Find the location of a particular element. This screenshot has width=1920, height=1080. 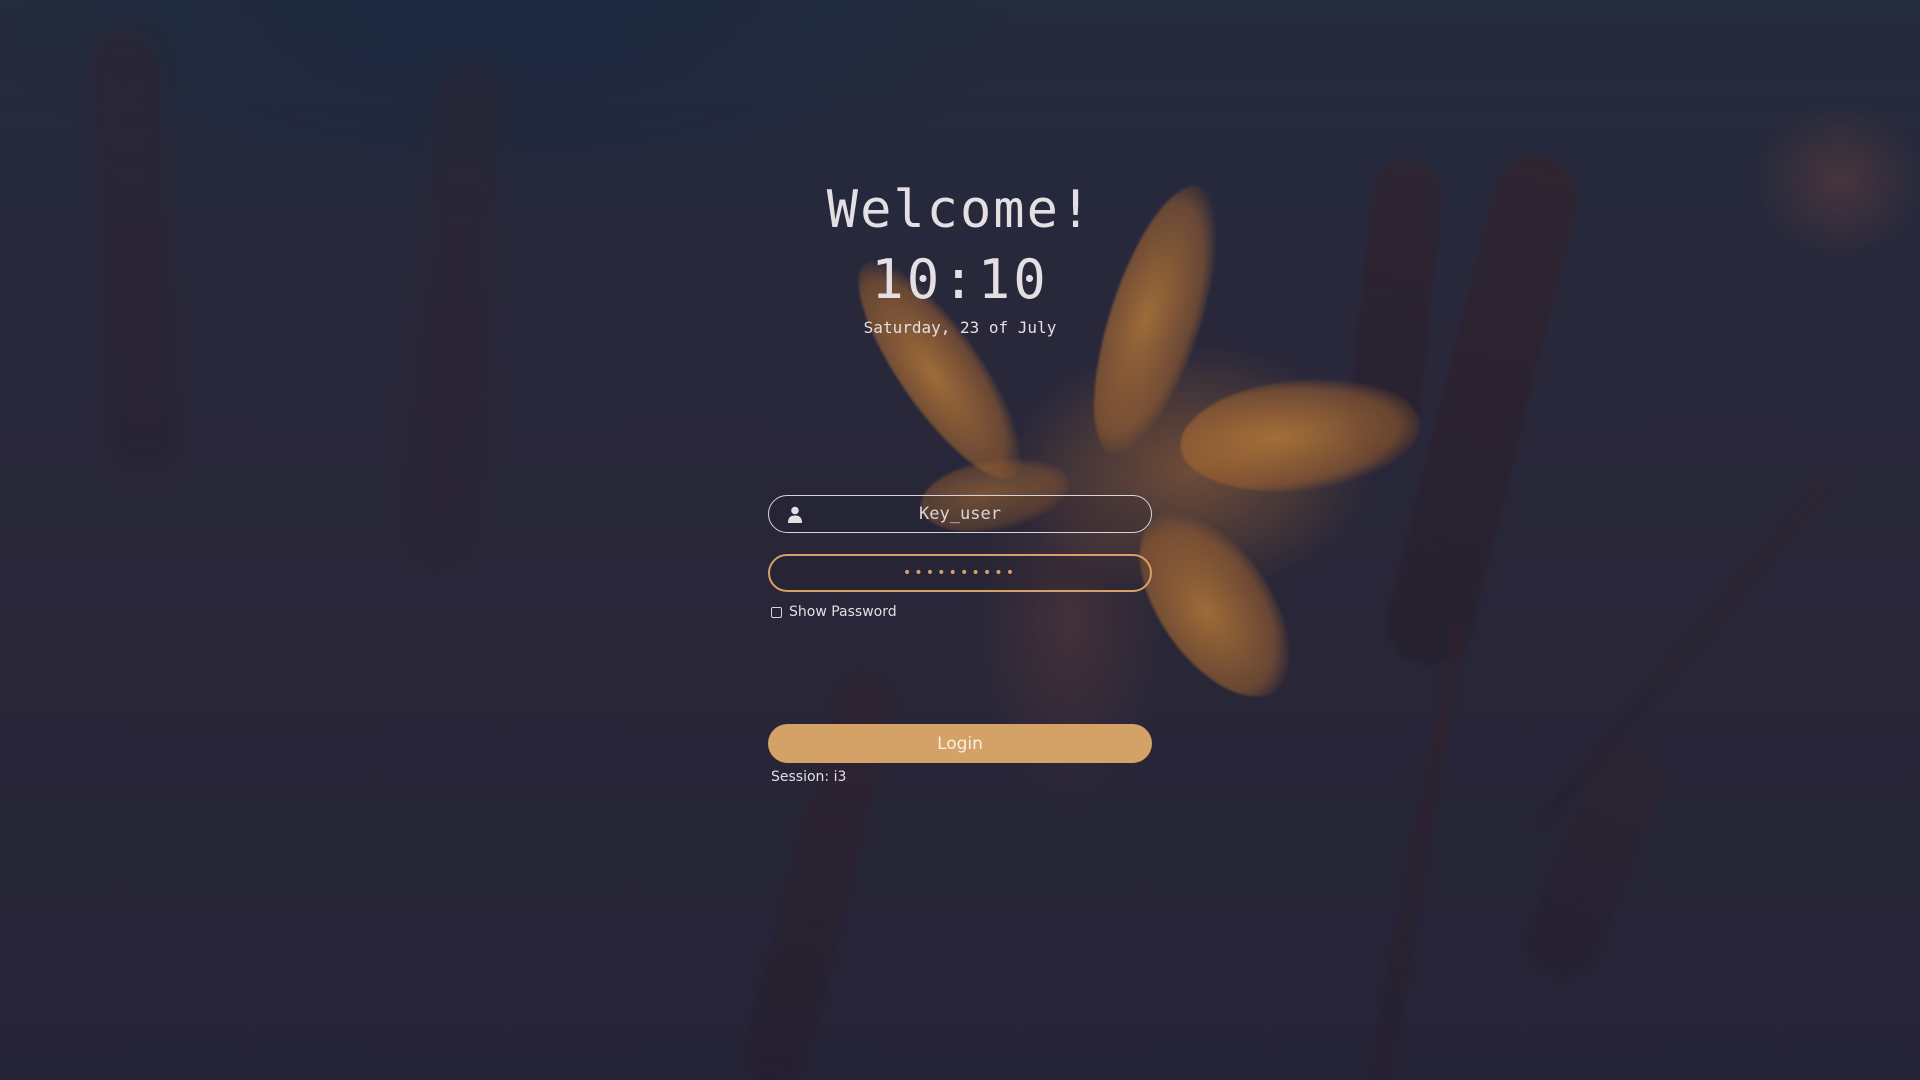

welcome-heading: Welcome! is located at coordinates (960, 210).